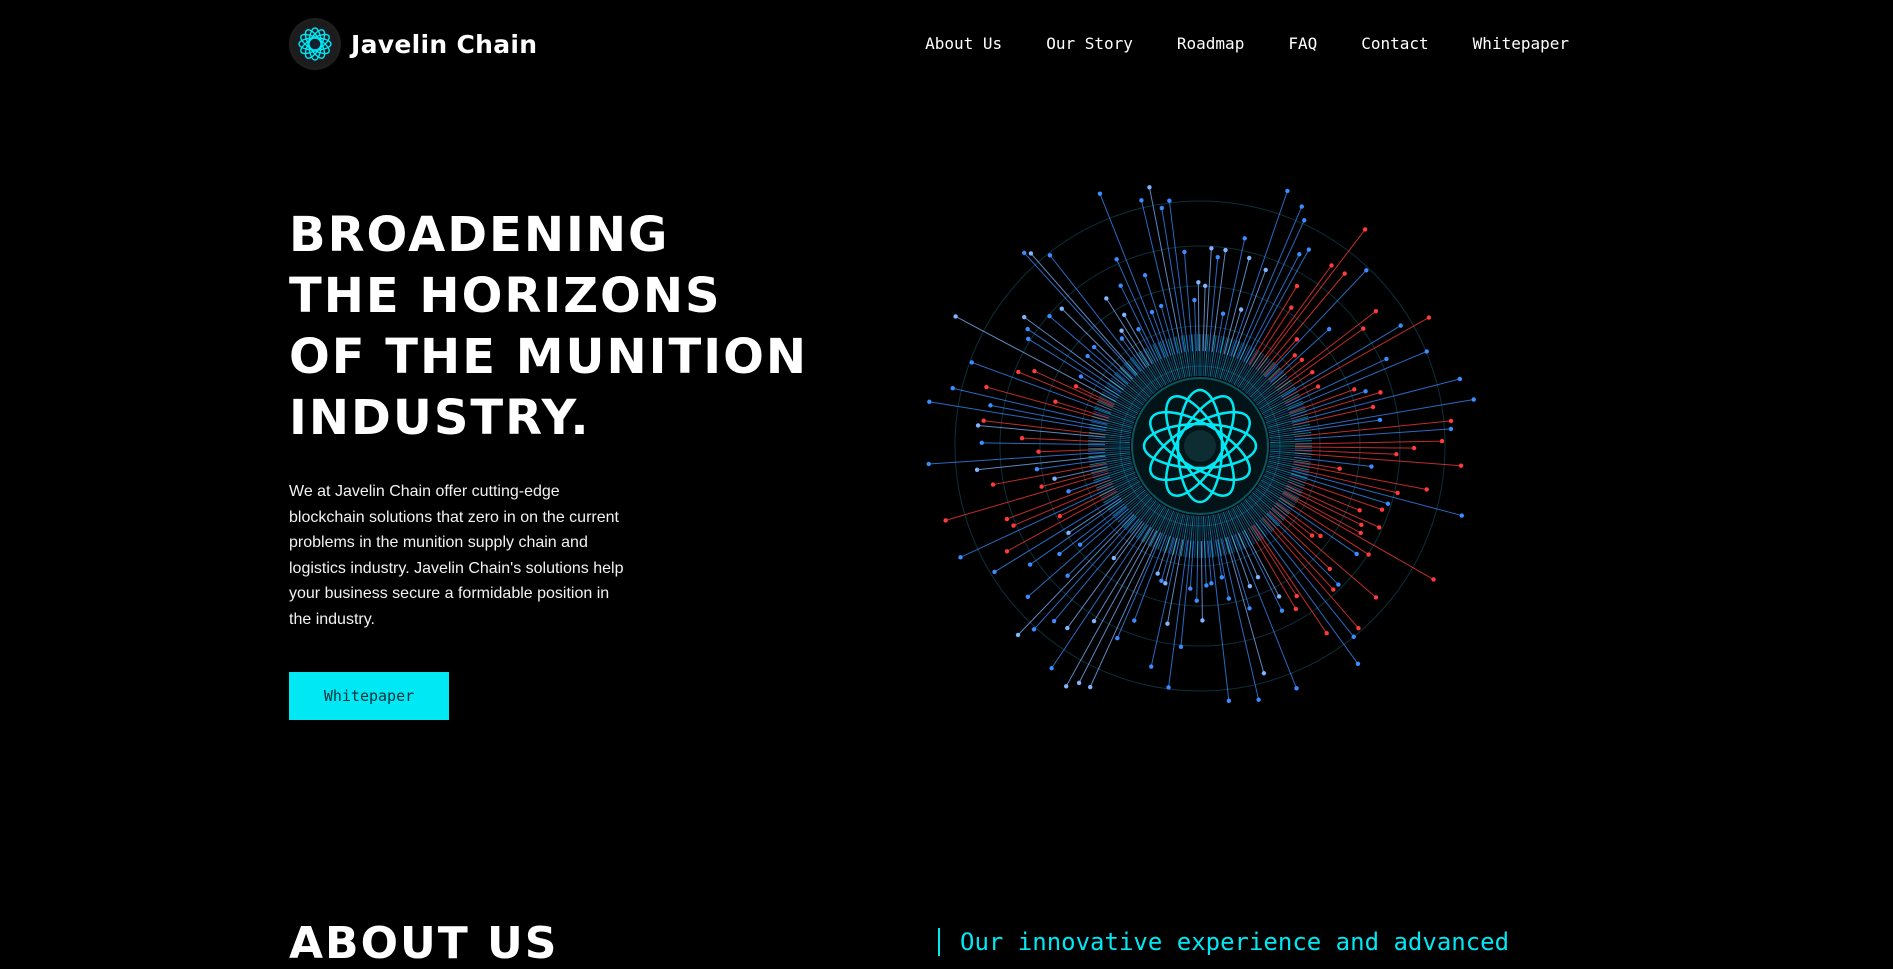  Describe the element at coordinates (1394, 43) in the screenshot. I see `nav-contact: Contact` at that location.